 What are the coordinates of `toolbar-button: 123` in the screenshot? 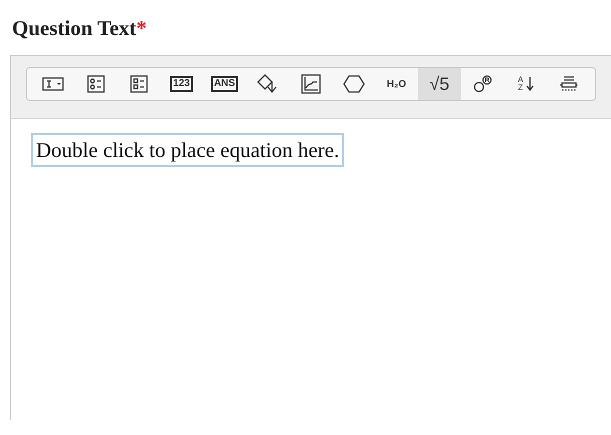 It's located at (181, 84).